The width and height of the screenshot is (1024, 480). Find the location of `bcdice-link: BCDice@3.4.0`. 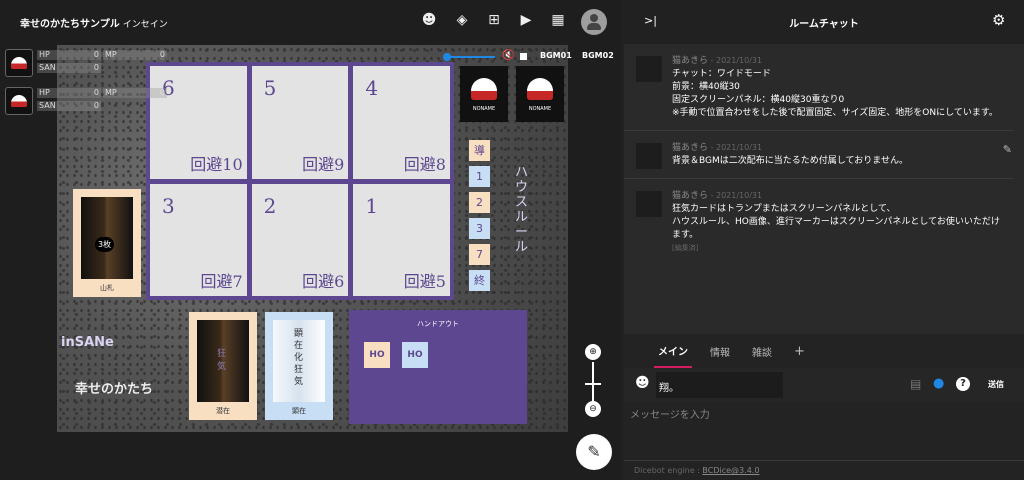

bcdice-link: BCDice@3.4.0 is located at coordinates (730, 470).